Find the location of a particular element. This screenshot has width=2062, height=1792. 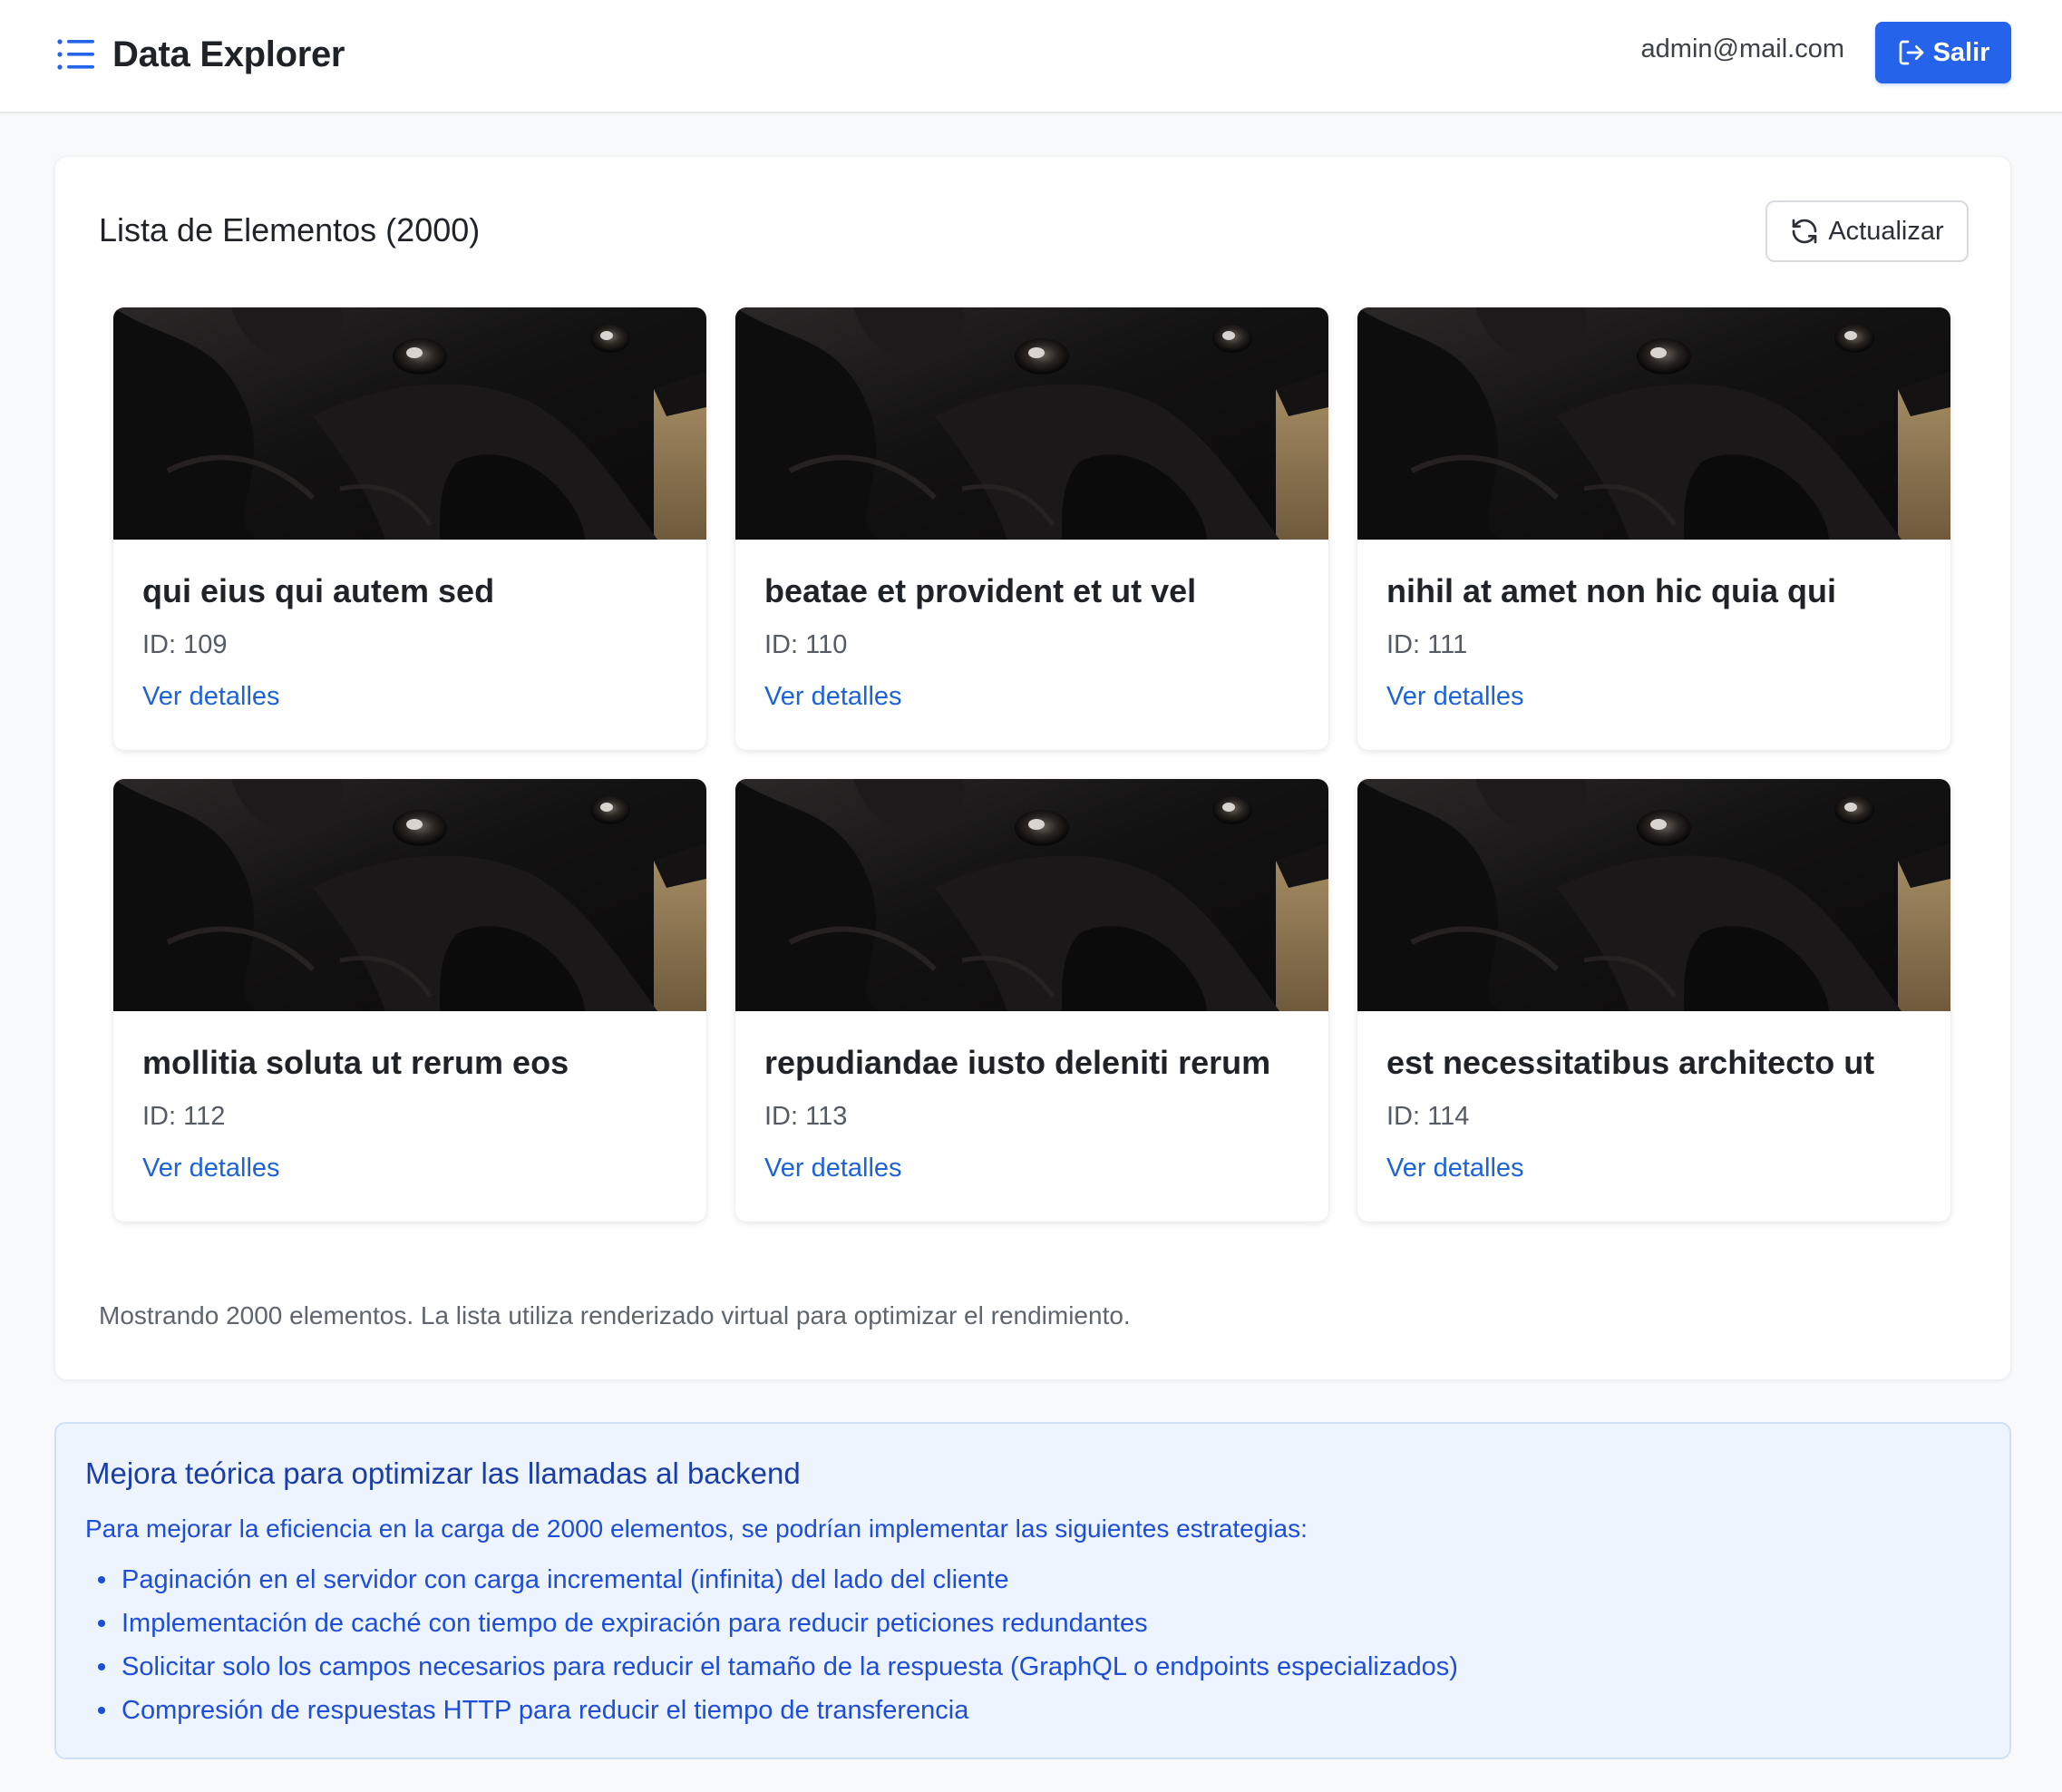

top-navbar: Data Explorer admin@mail.com Salir is located at coordinates (1031, 56).